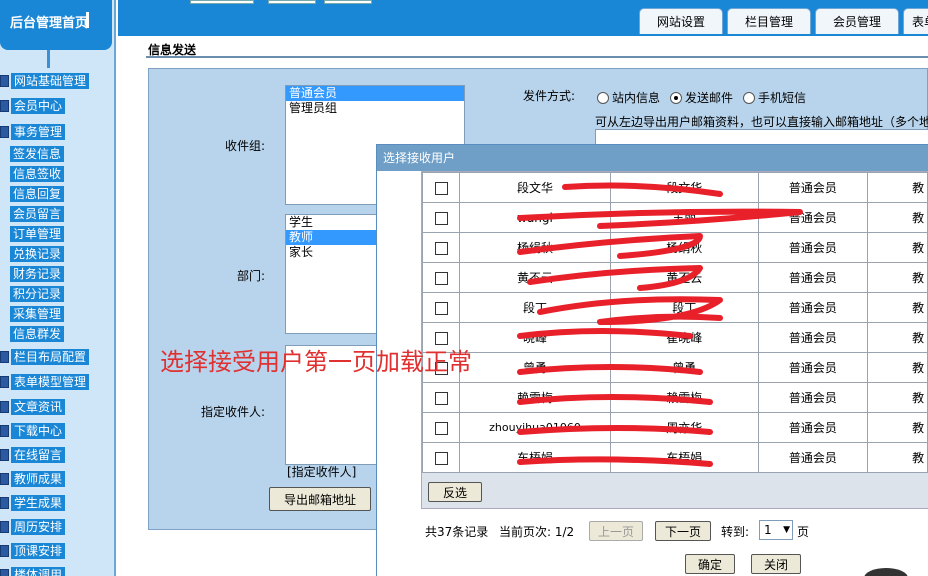  I want to click on sidebar-subitem-finance: 财务记录, so click(34, 274).